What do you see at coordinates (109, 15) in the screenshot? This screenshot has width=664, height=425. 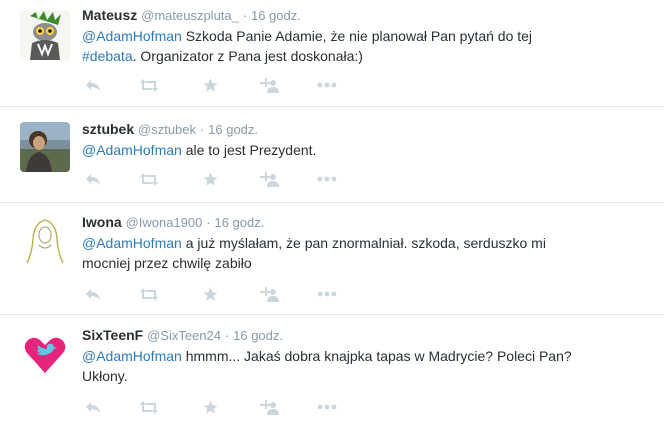 I see `fullname: Mateusz` at bounding box center [109, 15].